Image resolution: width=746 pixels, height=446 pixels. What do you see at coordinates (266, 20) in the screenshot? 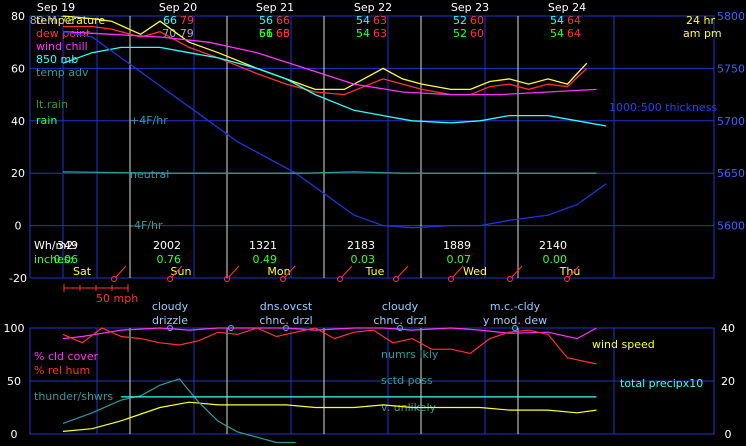
I see `day-temp-hi: 56` at bounding box center [266, 20].